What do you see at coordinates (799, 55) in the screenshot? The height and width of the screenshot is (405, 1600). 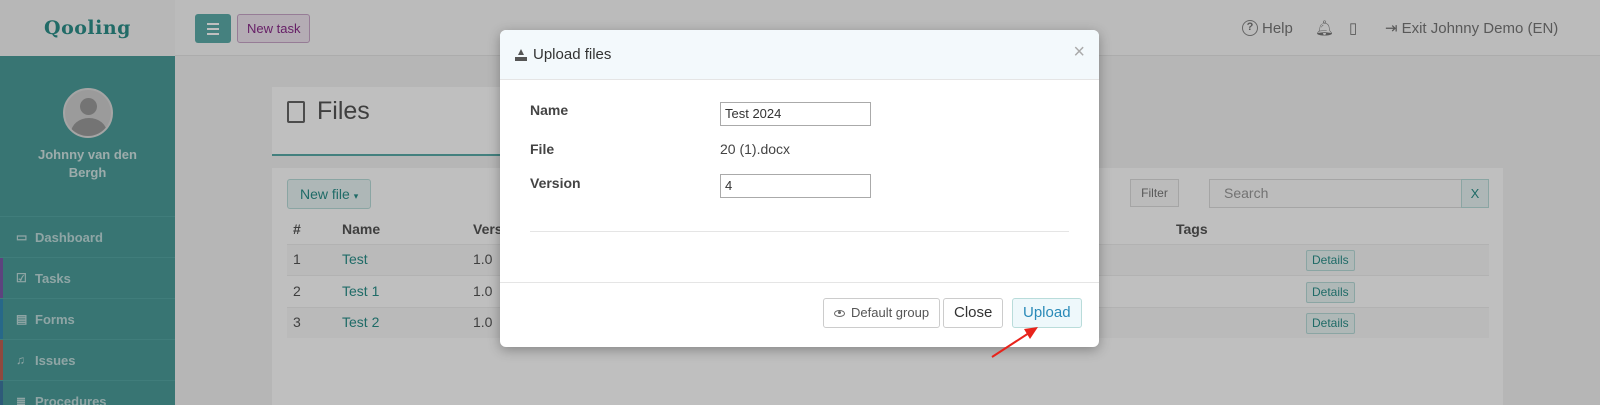 I see `modal-header: Upload files ×` at bounding box center [799, 55].